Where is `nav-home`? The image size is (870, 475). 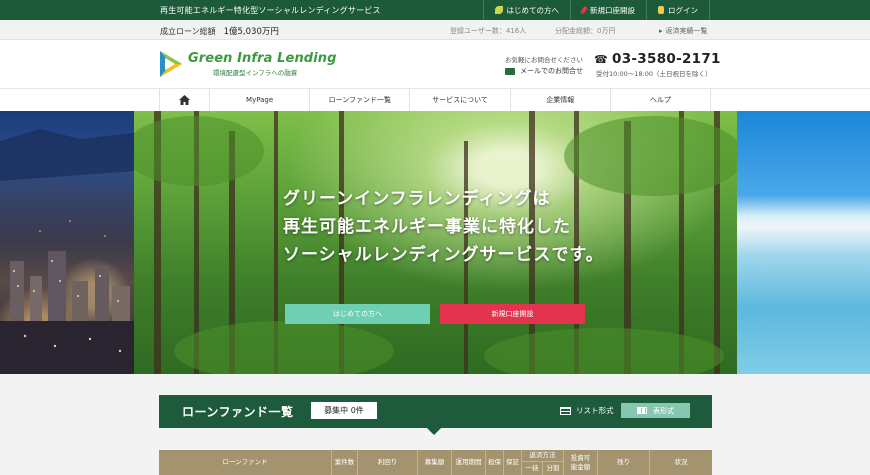 nav-home is located at coordinates (184, 100).